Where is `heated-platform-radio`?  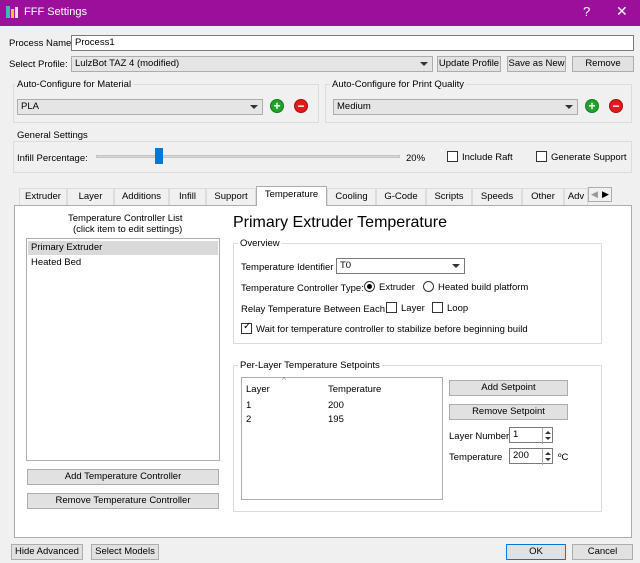 heated-platform-radio is located at coordinates (428, 286).